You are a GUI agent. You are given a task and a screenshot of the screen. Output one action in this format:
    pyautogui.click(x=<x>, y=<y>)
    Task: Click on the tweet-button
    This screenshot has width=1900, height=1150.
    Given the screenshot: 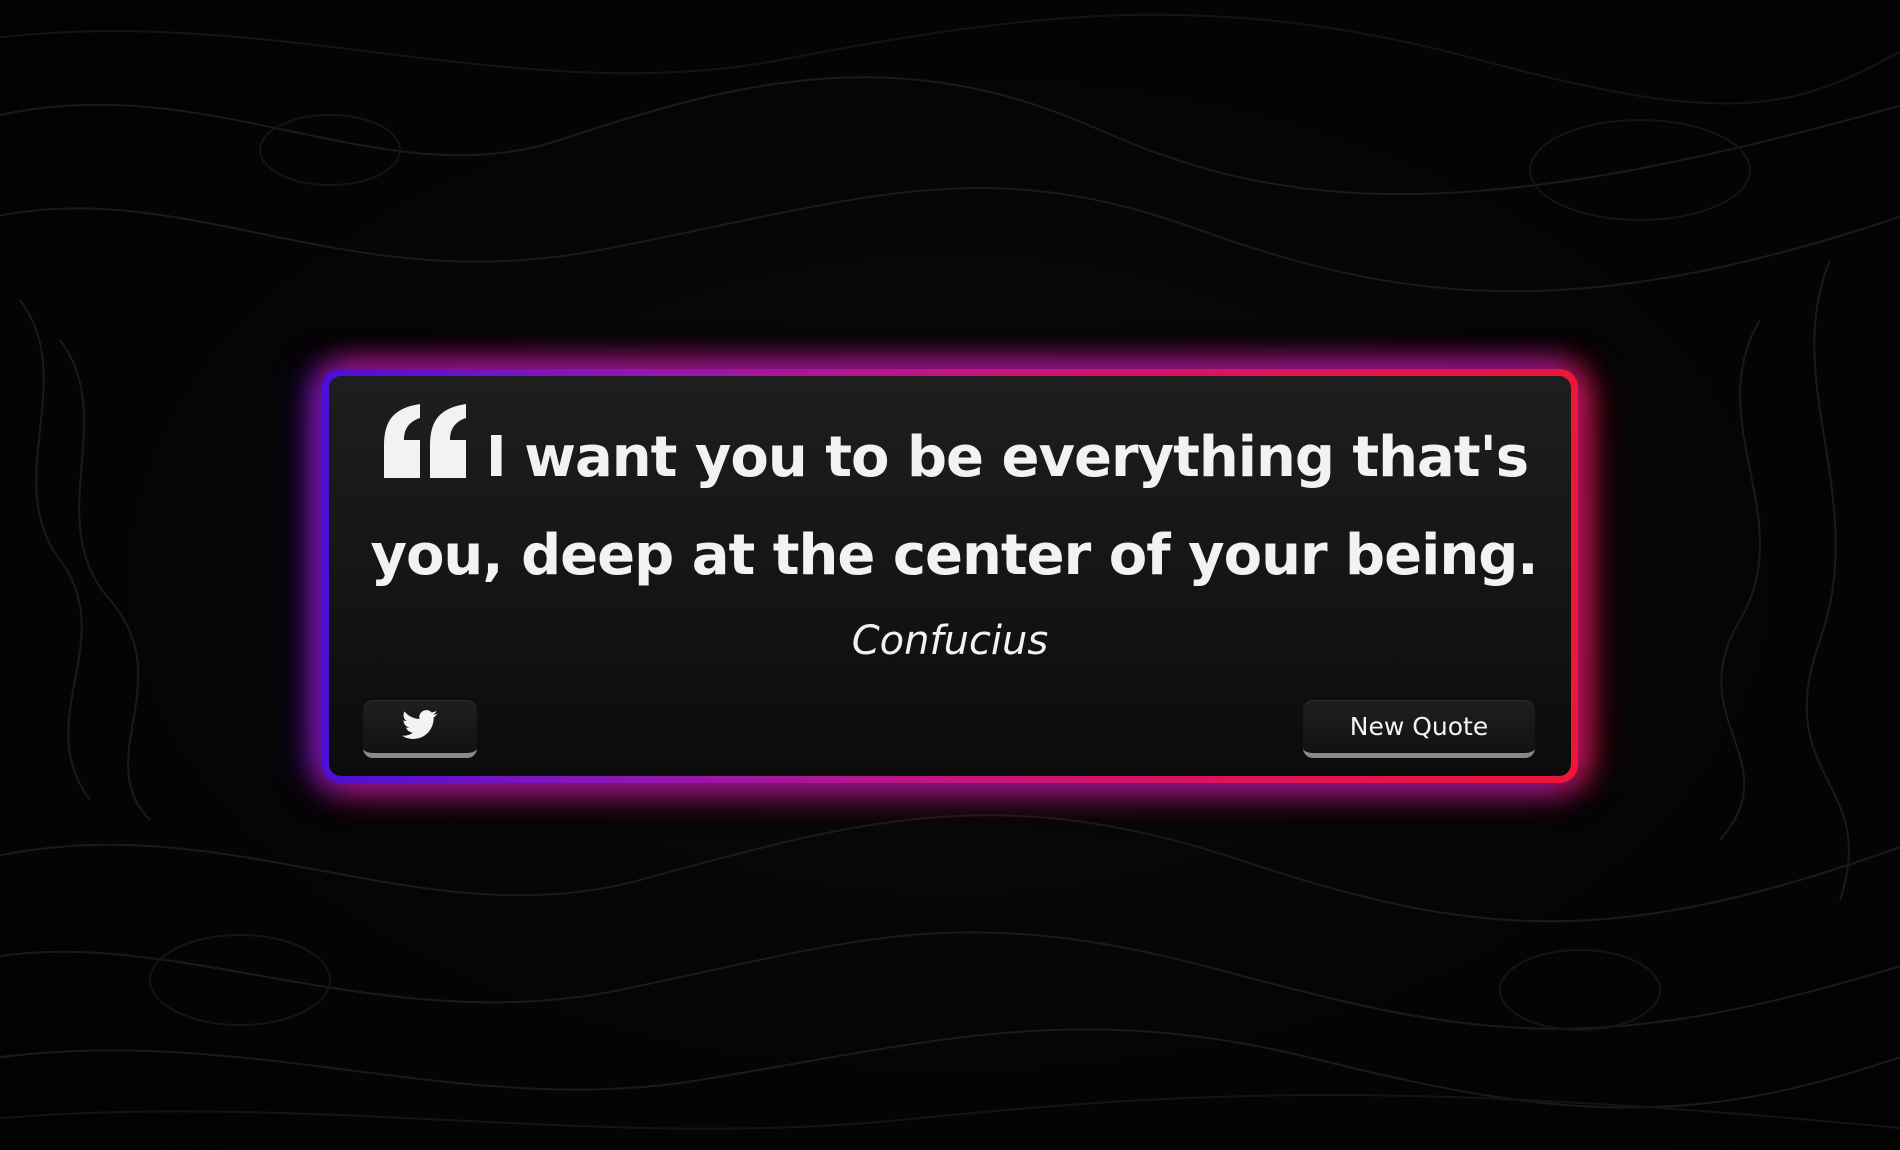 What is the action you would take?
    pyautogui.click(x=420, y=729)
    